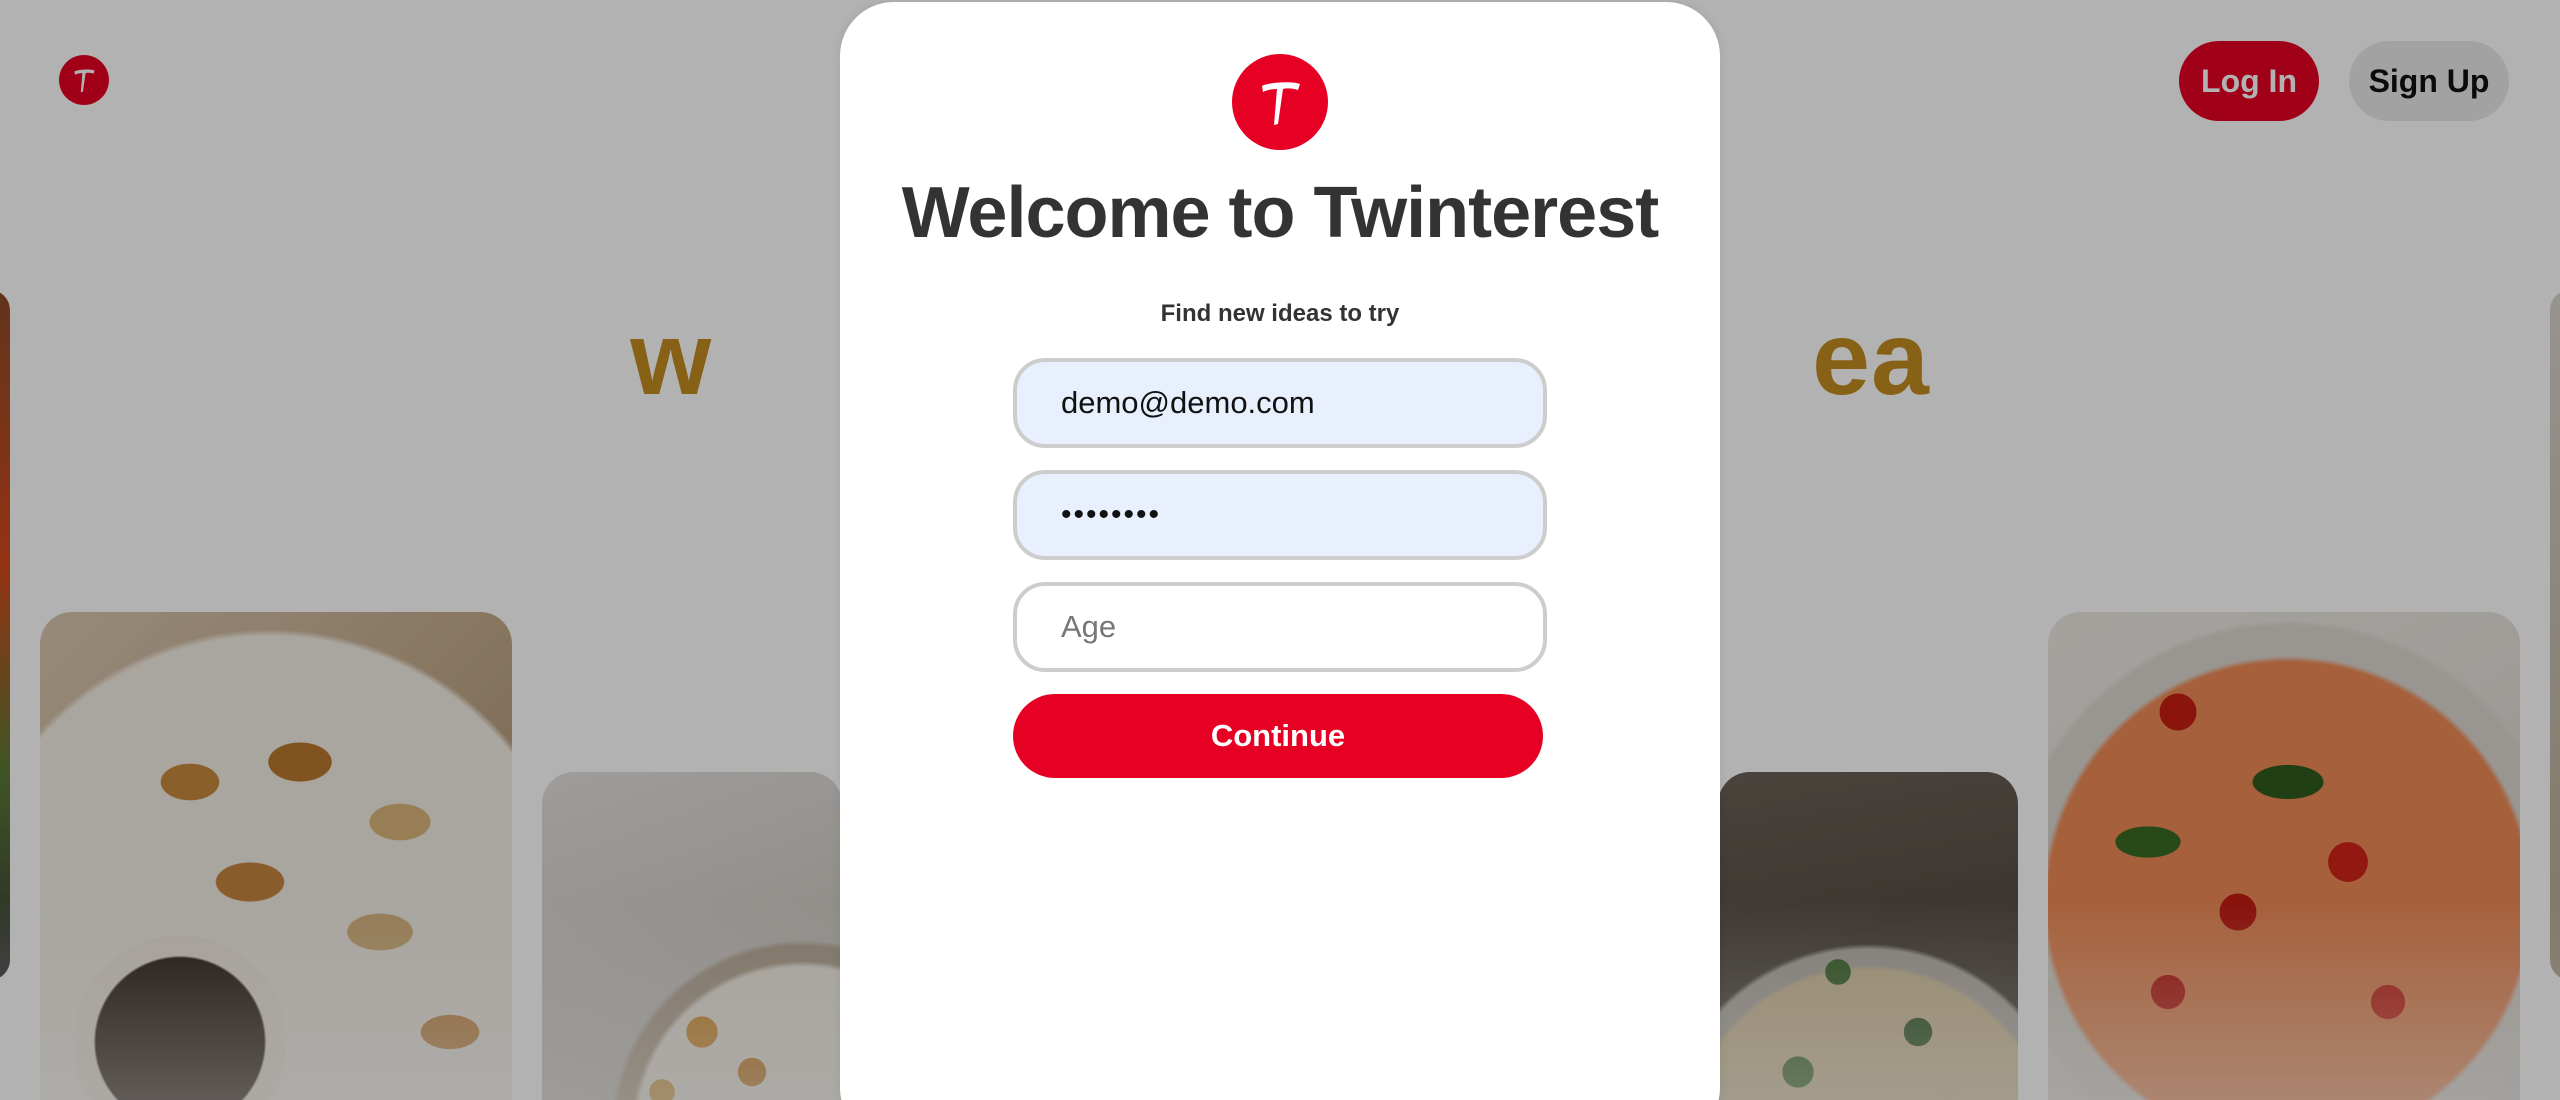 This screenshot has width=2560, height=1100. I want to click on twinterest-logo-icon, so click(1280, 102).